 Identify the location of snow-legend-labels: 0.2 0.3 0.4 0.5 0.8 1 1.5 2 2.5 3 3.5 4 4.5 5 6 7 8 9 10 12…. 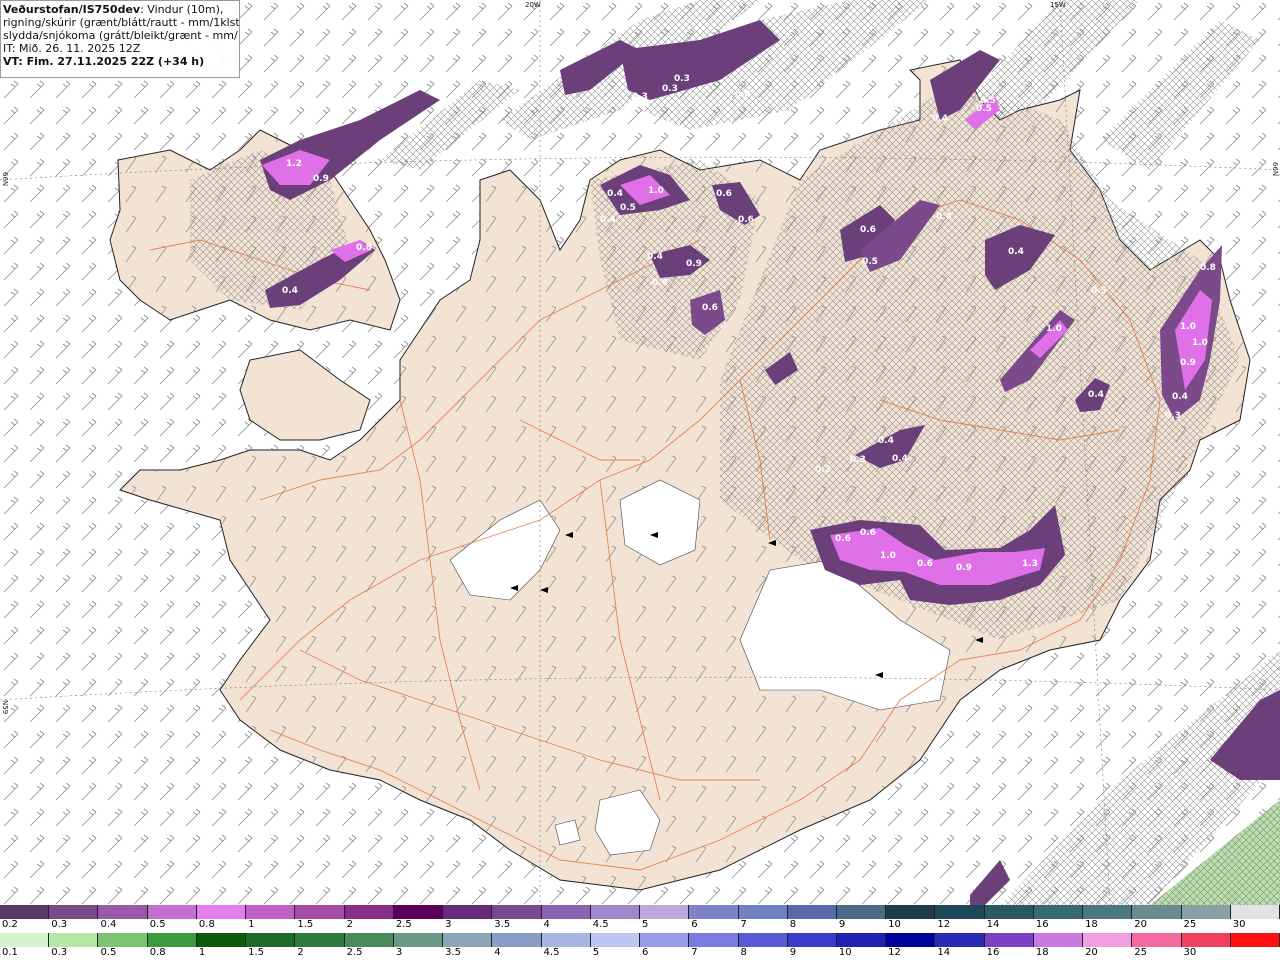
(640, 925).